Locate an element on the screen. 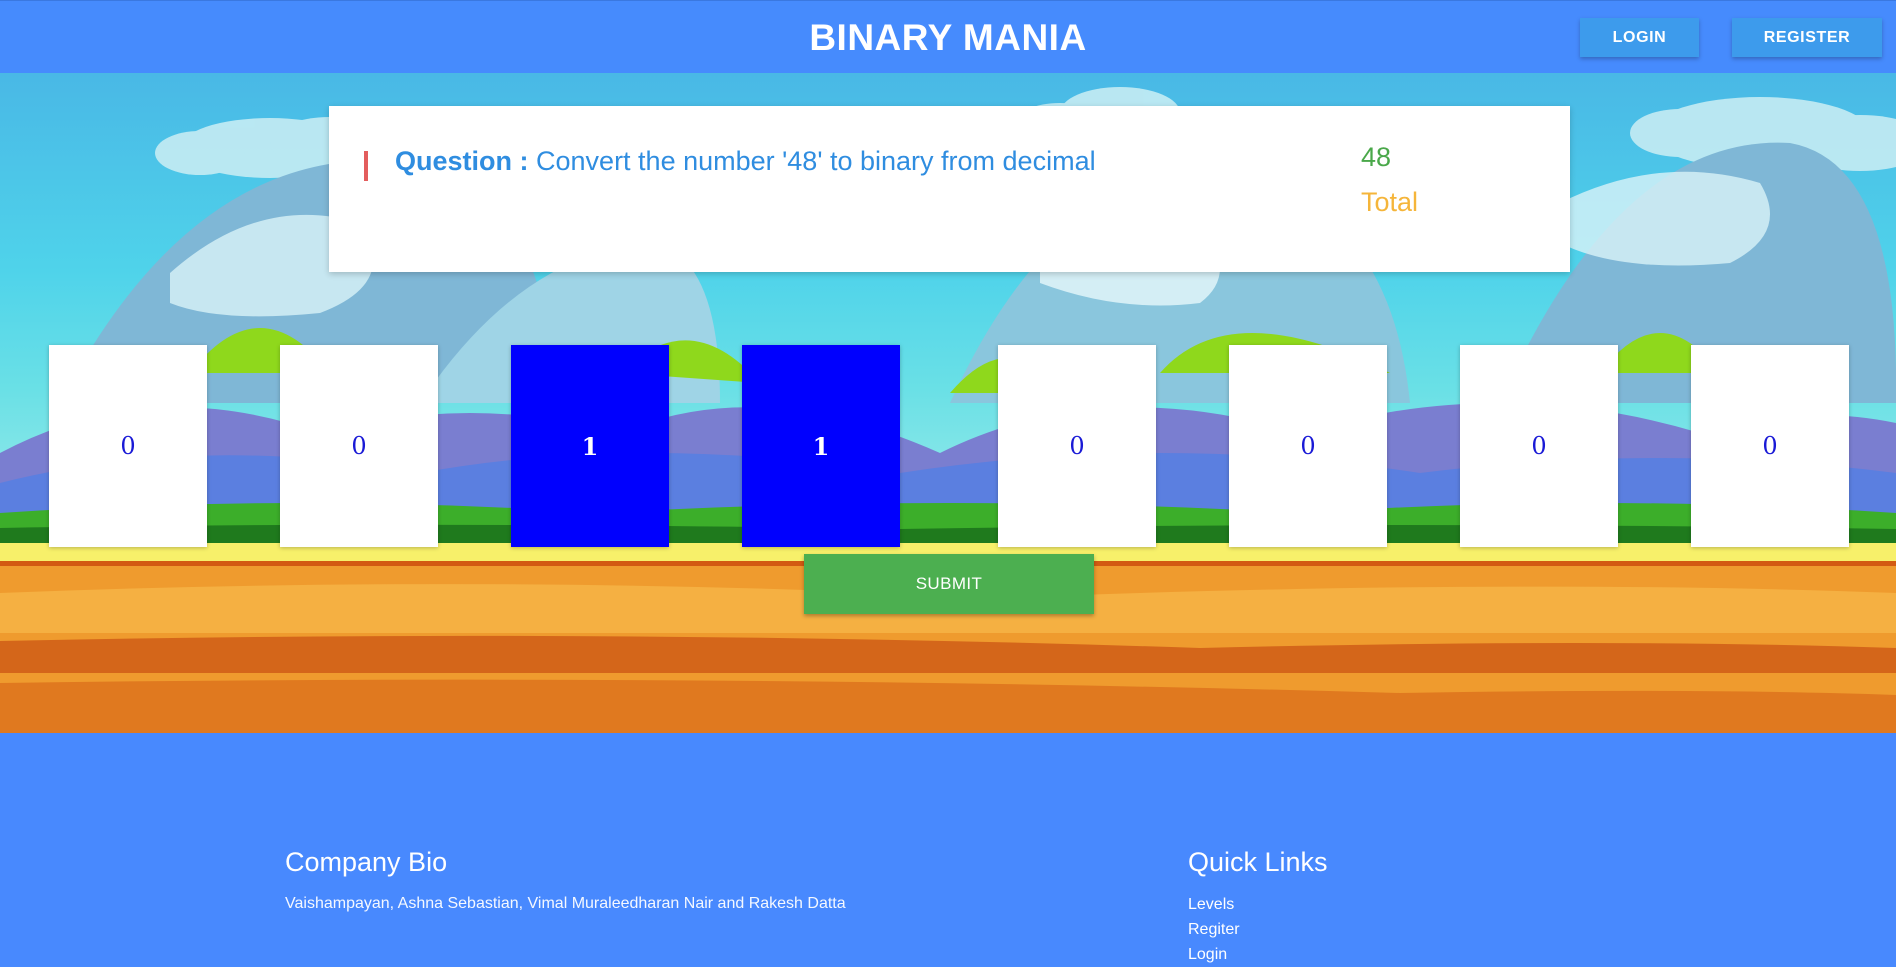 The width and height of the screenshot is (1896, 967). quick-links-list: Levels Regiter Login is located at coordinates (1214, 929).